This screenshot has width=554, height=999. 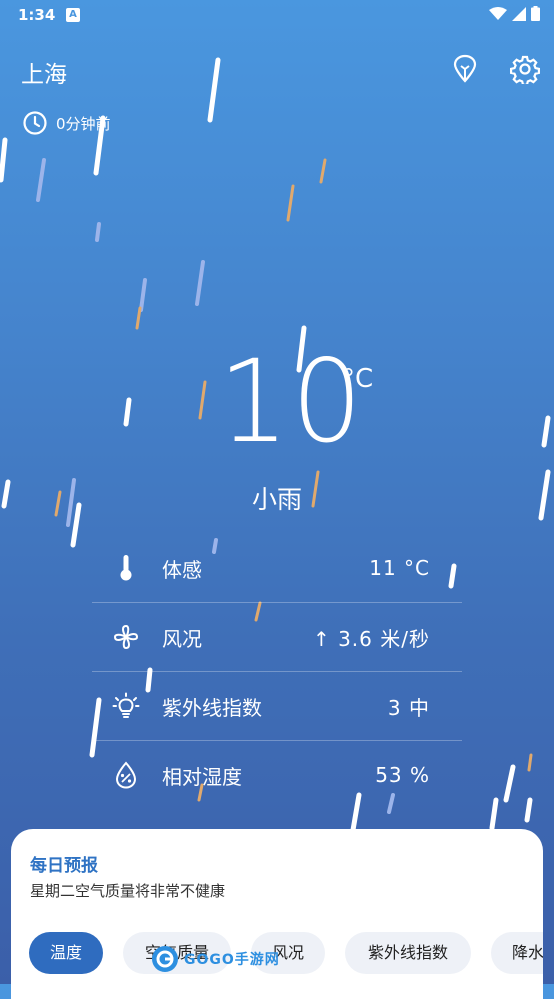 I want to click on location-icon, so click(x=465, y=69).